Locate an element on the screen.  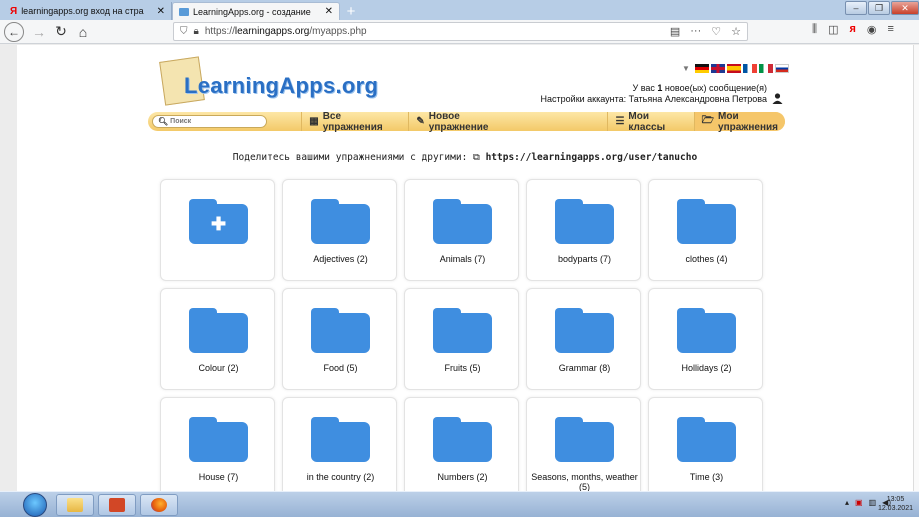
reload-icon: ↻ is located at coordinates (61, 32).